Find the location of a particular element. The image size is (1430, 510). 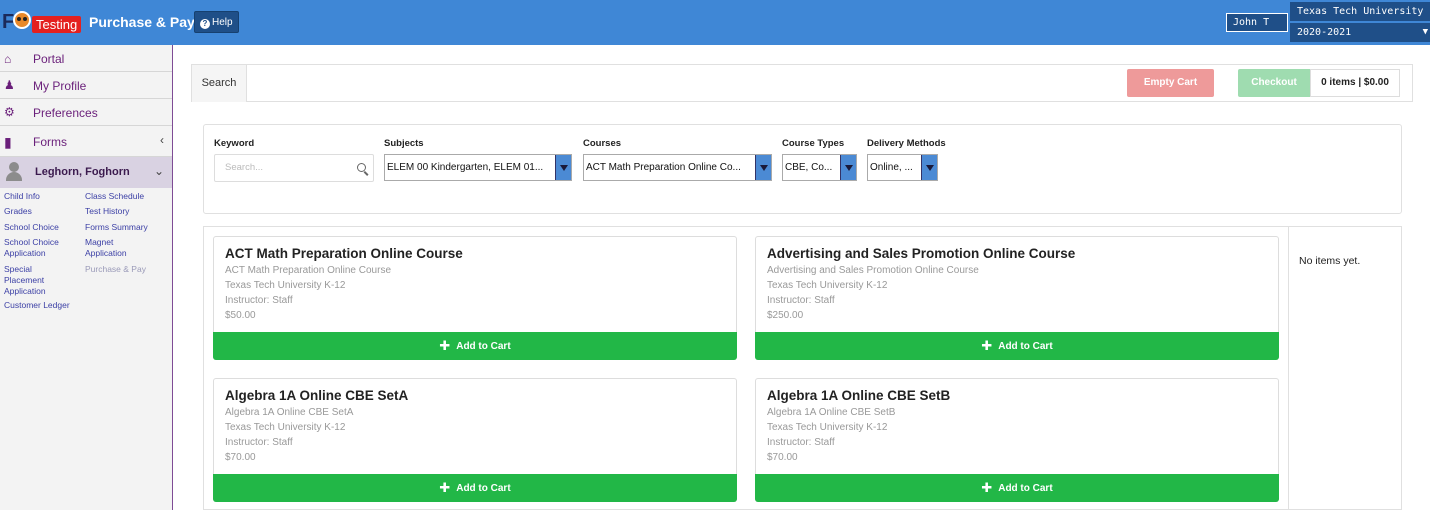

focus-owl-logo: F is located at coordinates (17, 22).